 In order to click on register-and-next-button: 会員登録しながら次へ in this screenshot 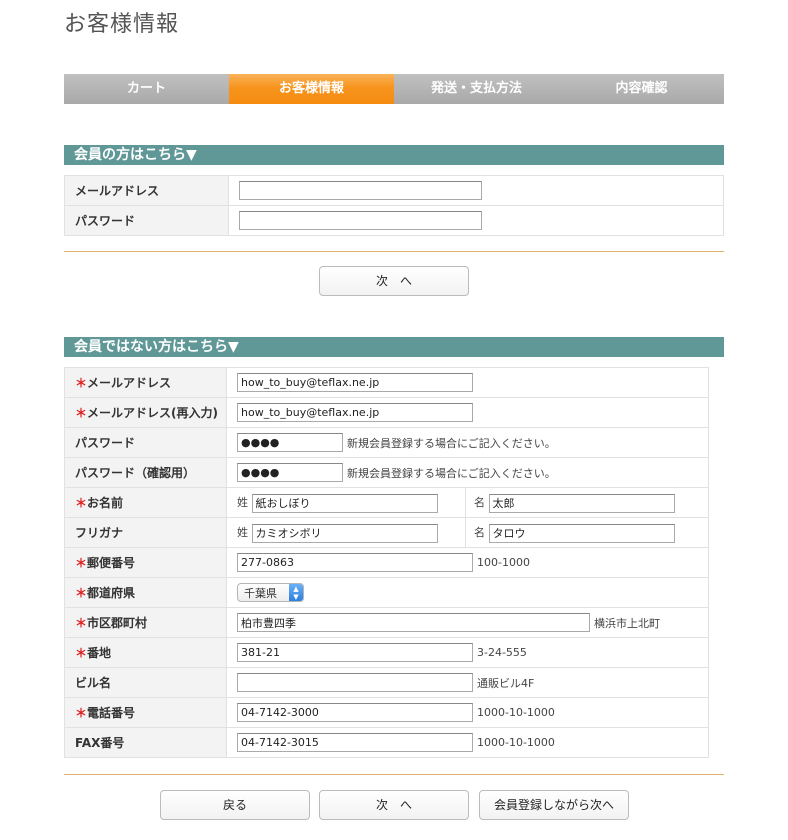, I will do `click(554, 805)`.